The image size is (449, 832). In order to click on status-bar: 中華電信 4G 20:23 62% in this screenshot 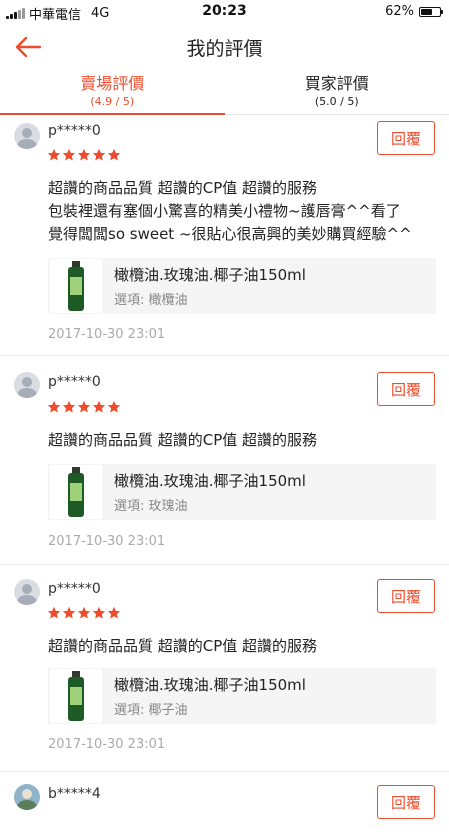, I will do `click(224, 12)`.